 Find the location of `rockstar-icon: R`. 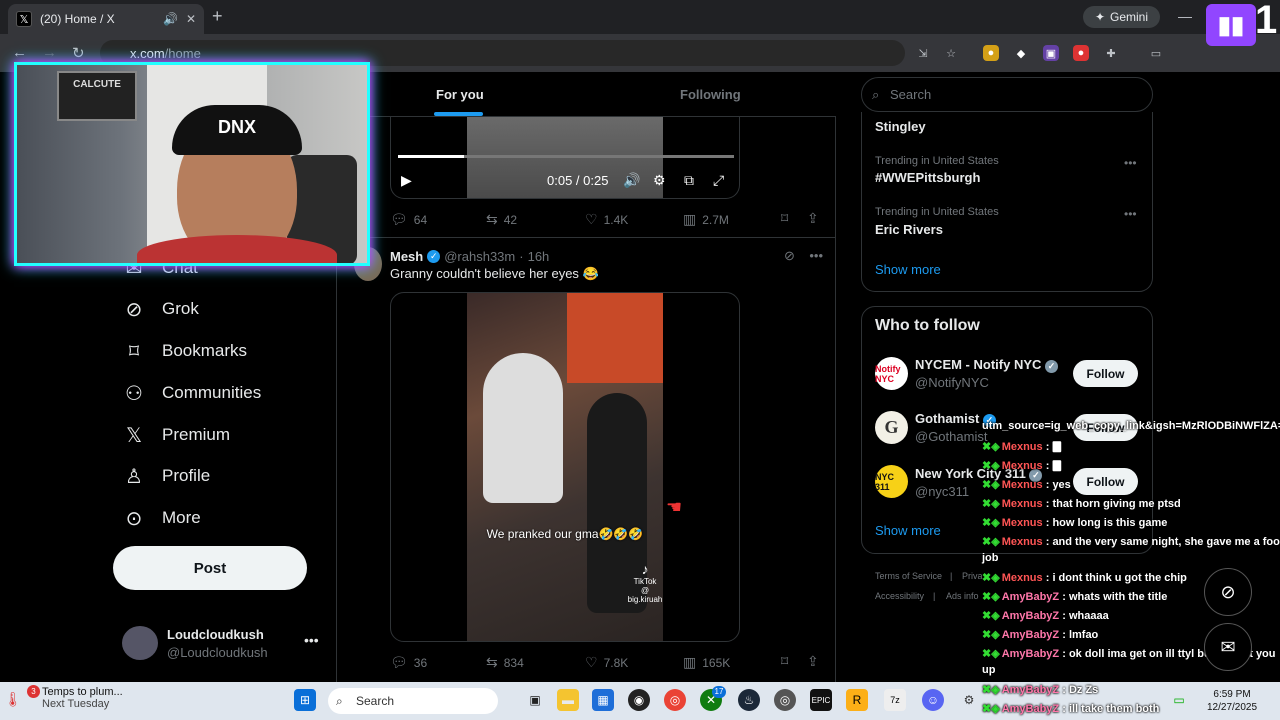

rockstar-icon: R is located at coordinates (857, 700).